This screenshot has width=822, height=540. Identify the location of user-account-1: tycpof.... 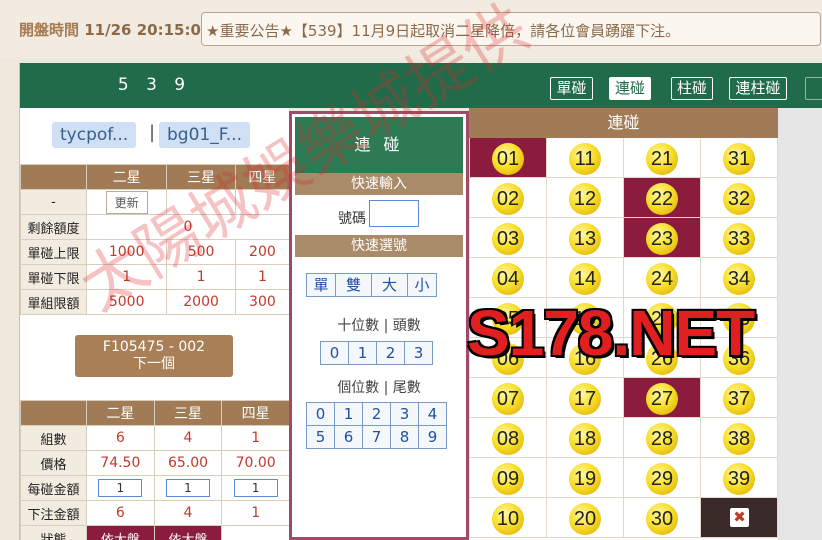
(94, 135).